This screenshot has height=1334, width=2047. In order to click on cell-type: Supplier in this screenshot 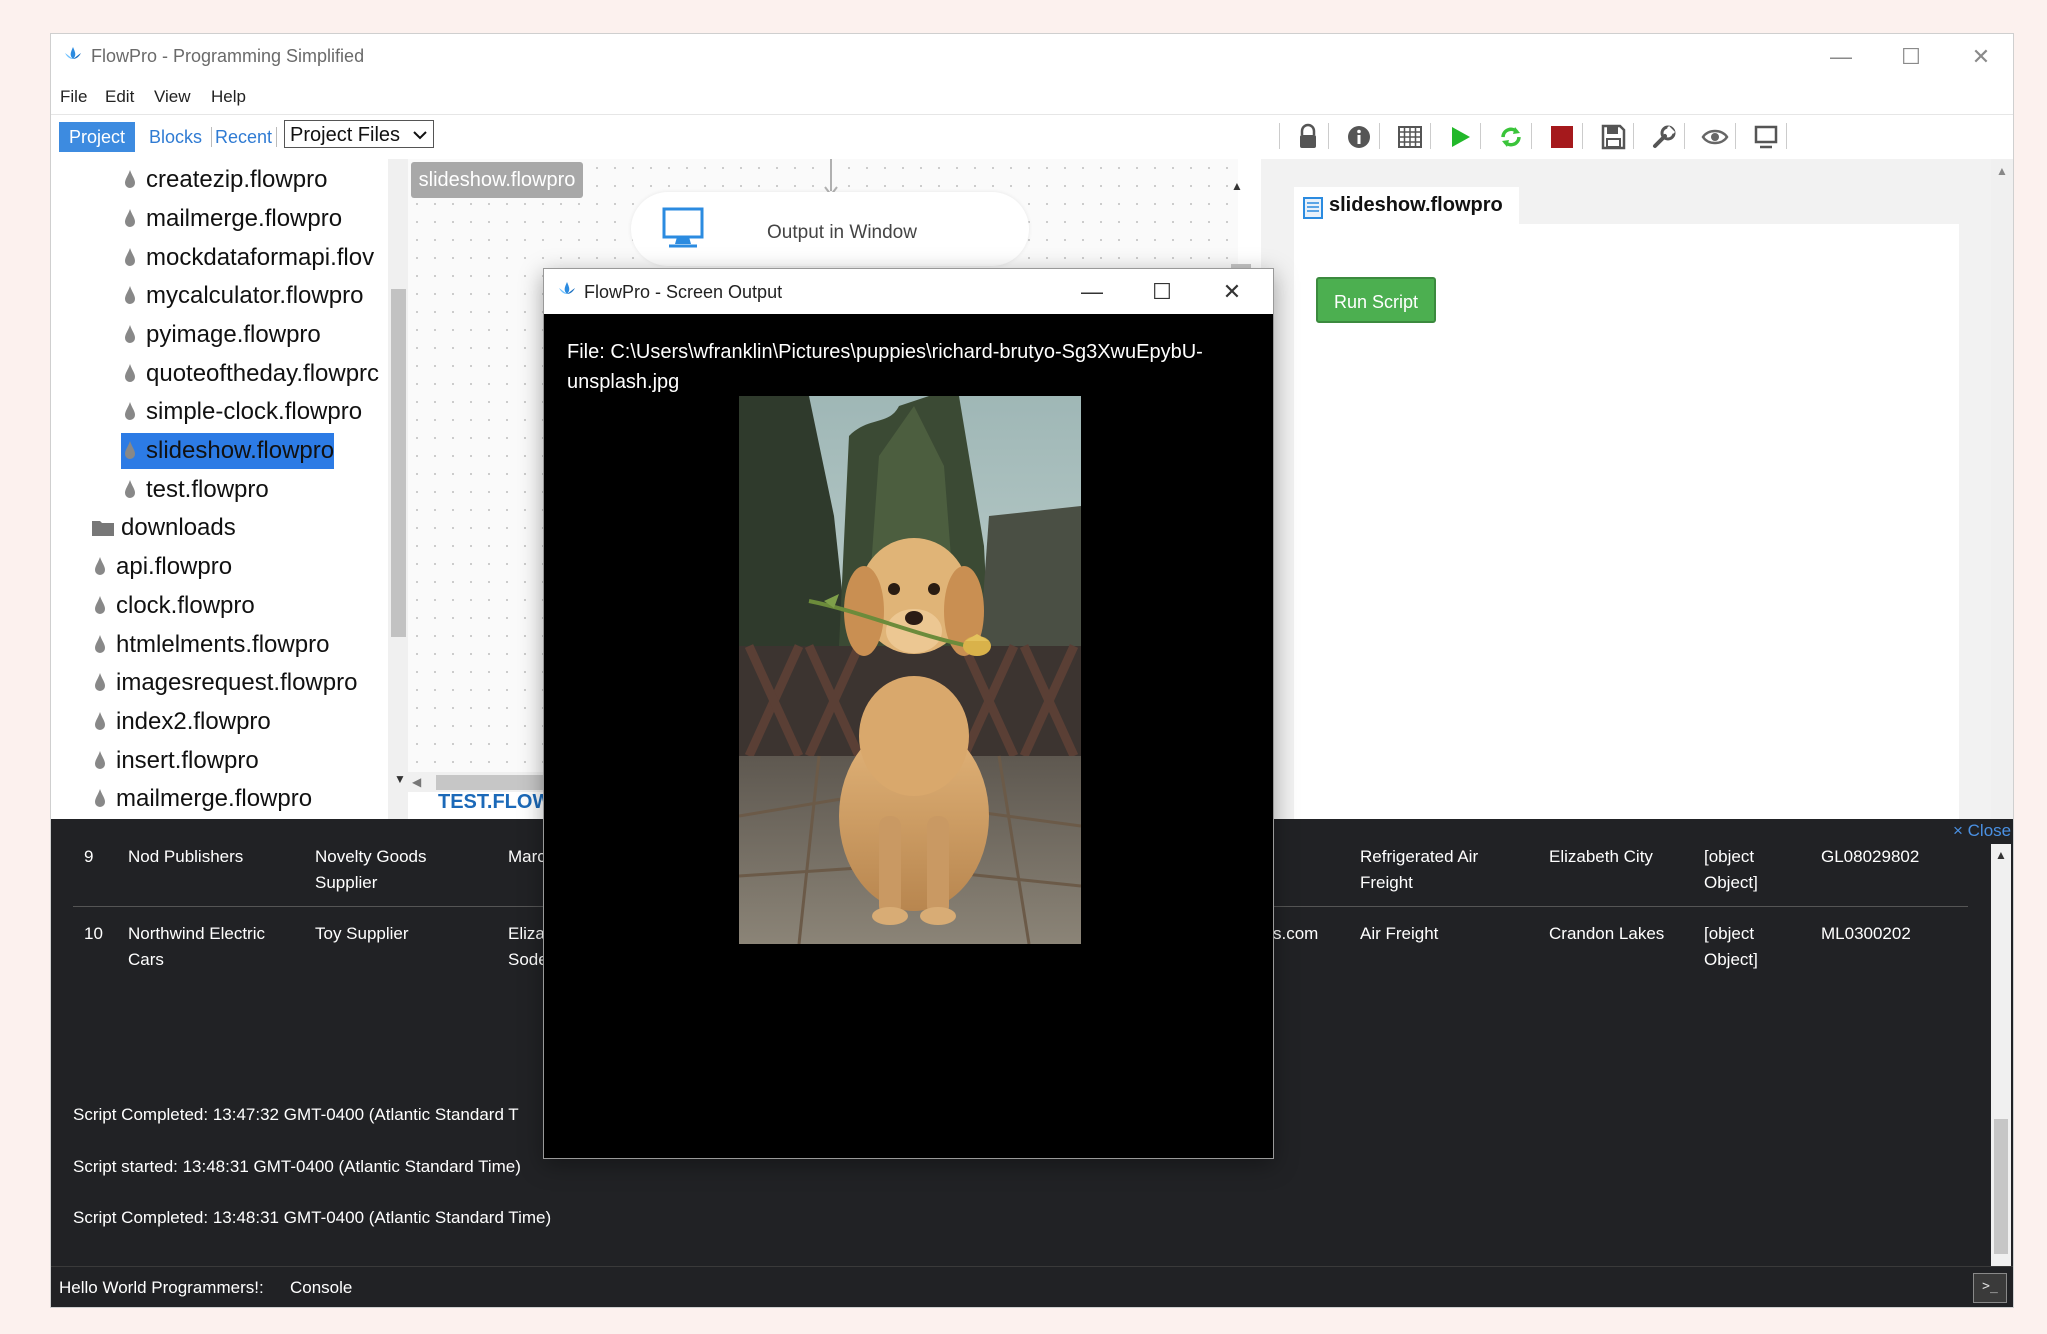, I will do `click(346, 882)`.